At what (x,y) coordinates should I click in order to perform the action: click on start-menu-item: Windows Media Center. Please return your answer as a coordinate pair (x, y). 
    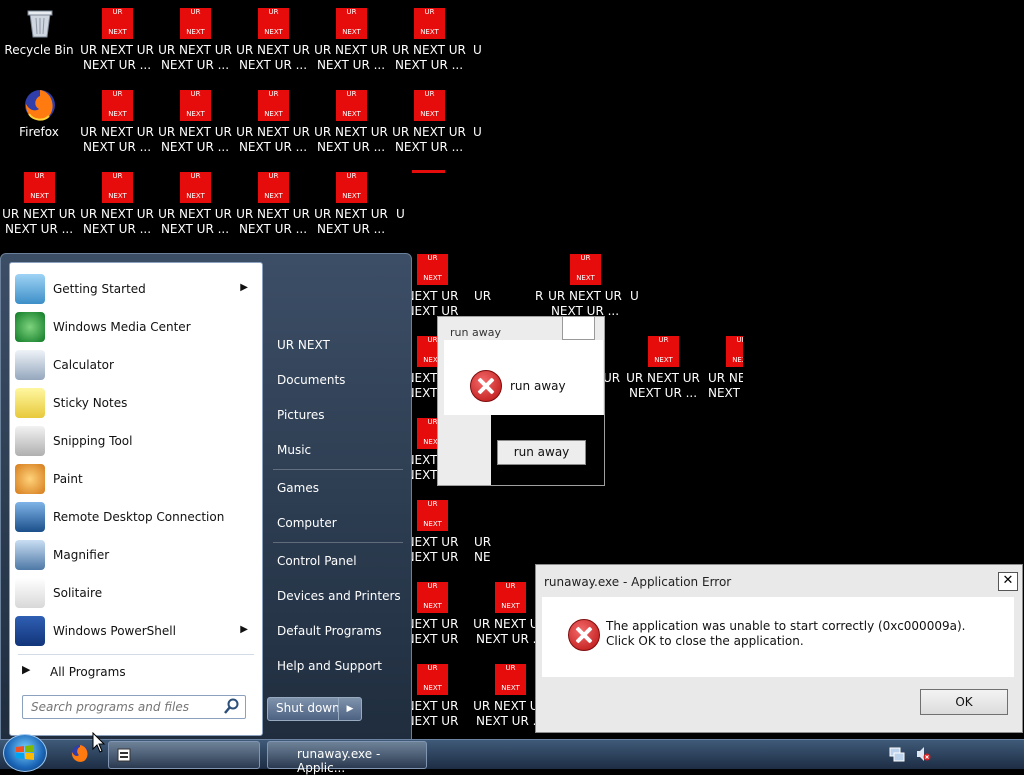
    Looking at the image, I should click on (136, 327).